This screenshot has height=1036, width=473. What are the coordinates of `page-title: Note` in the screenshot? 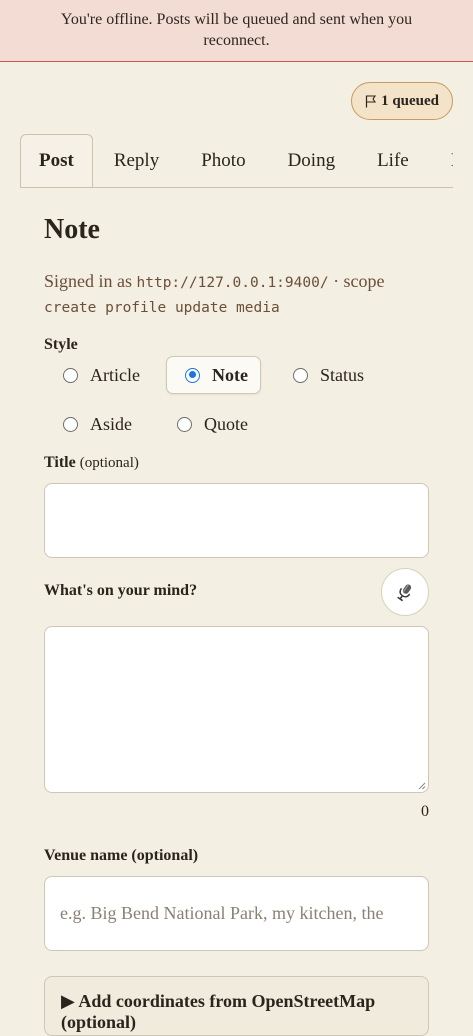 It's located at (72, 229).